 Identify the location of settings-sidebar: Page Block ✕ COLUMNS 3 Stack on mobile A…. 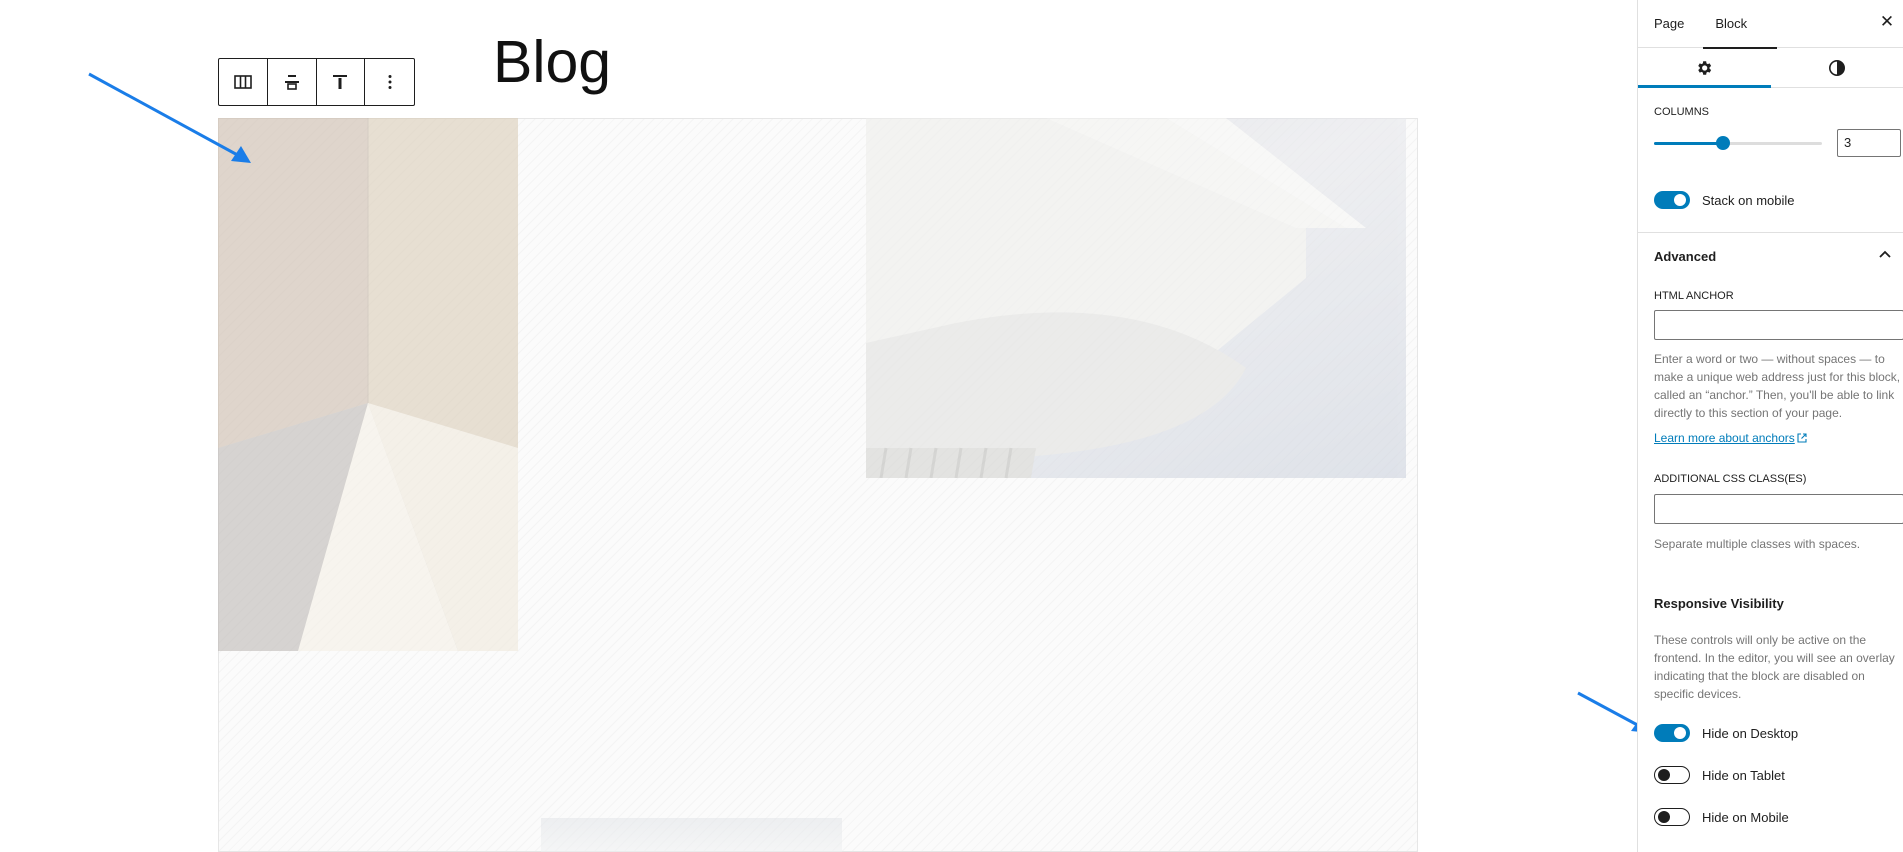
(1770, 426).